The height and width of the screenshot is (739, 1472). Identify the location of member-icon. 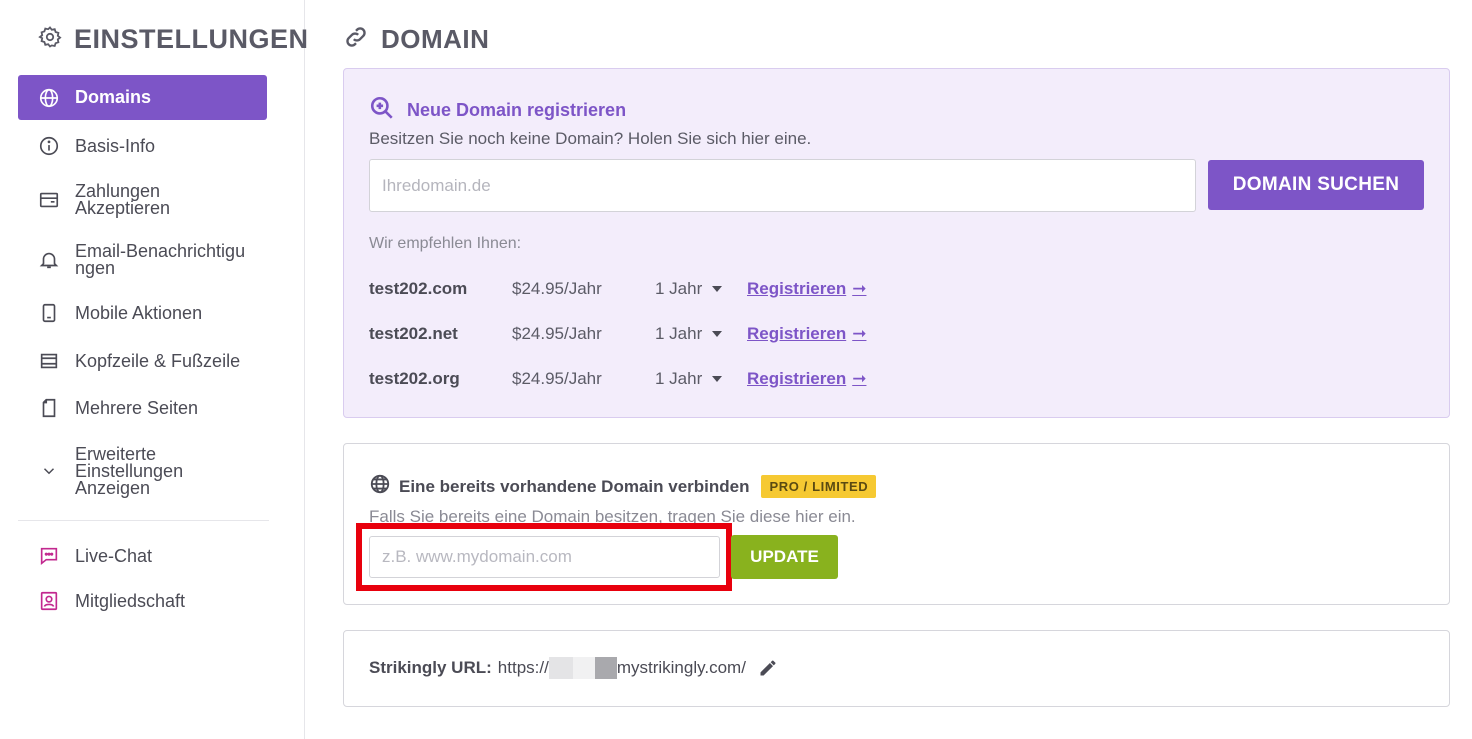
(49, 601).